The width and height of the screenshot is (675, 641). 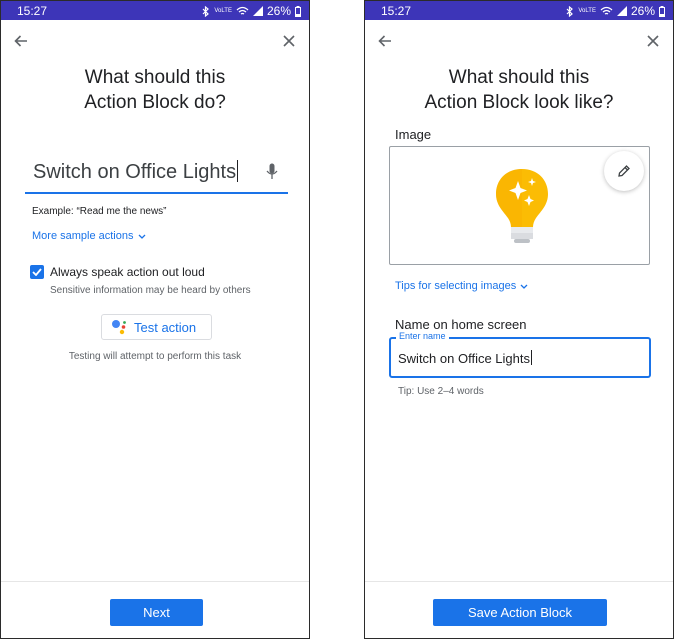 I want to click on name-input-value: Switch on Office Lights, so click(x=465, y=358).